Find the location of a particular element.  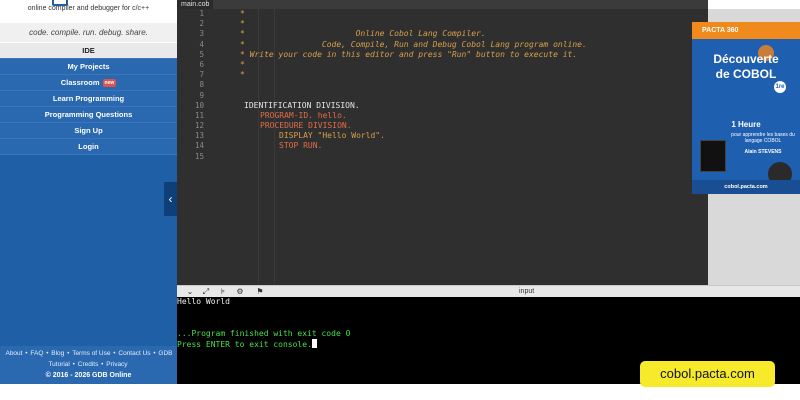

new-badge: new is located at coordinates (109, 83).